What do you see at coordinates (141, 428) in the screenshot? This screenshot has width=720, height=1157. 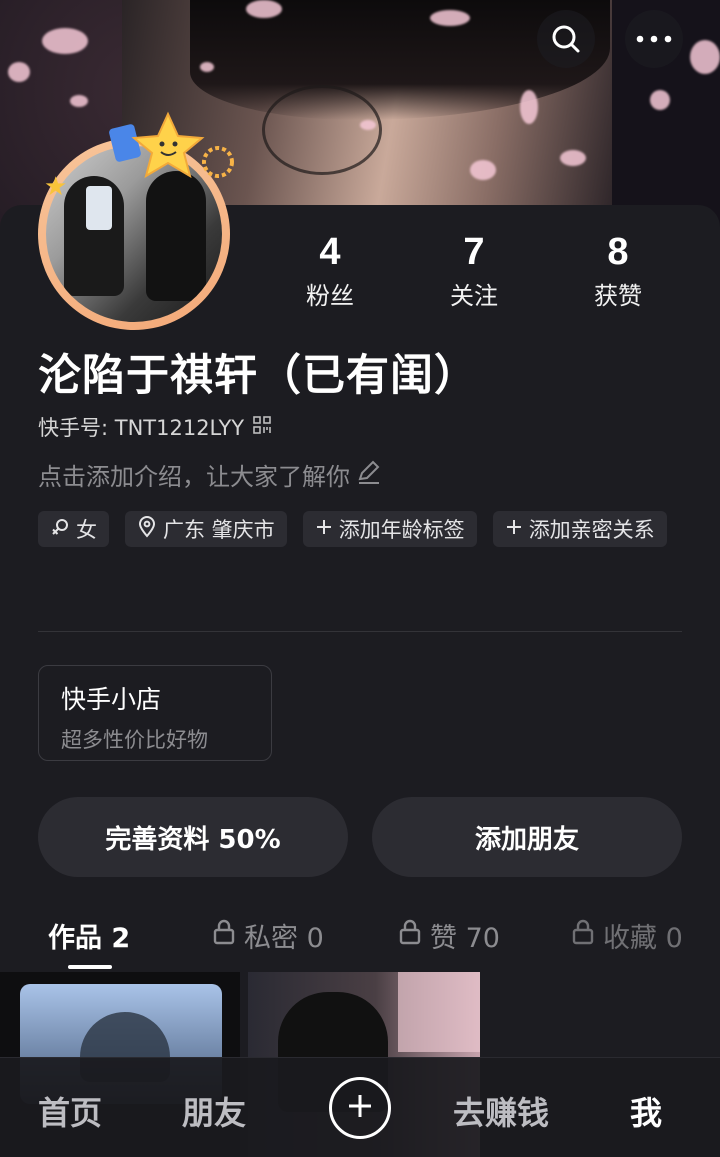 I see `kuaishou-id-text: 快手号: TNT1212LYY` at bounding box center [141, 428].